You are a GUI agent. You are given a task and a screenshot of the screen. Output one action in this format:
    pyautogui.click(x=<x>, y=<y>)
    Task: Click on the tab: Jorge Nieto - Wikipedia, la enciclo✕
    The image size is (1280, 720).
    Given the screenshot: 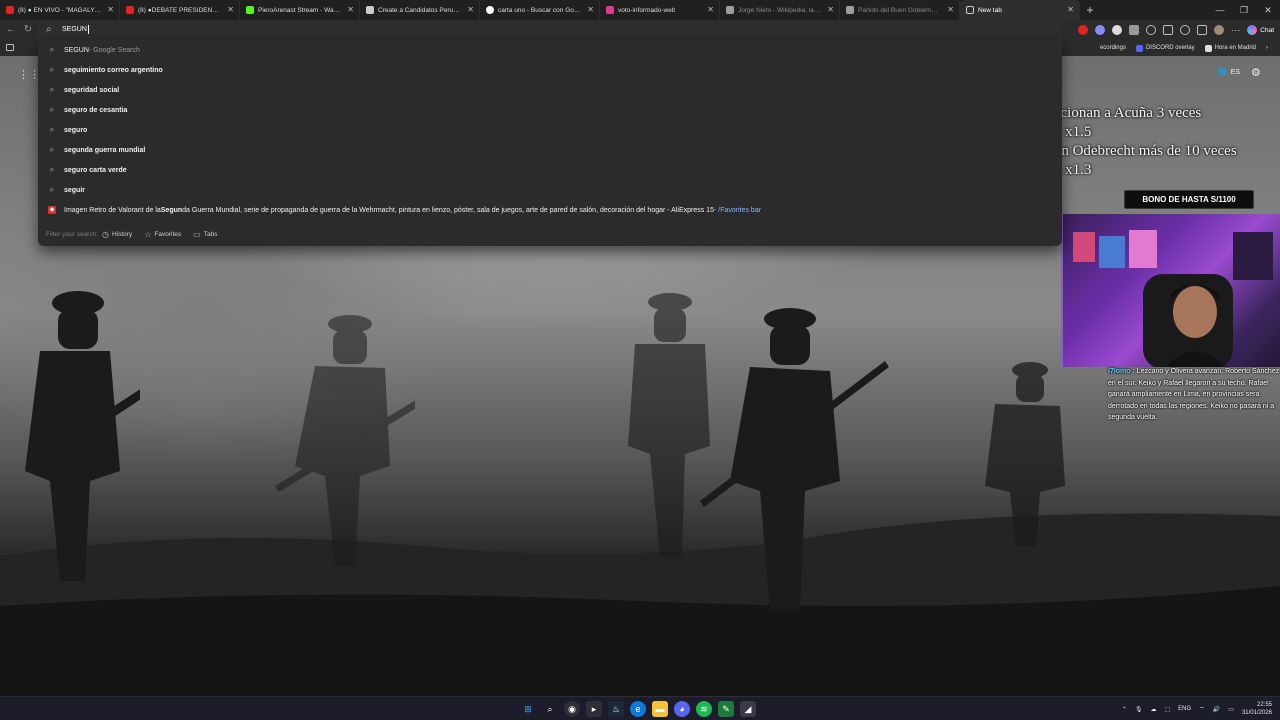 What is the action you would take?
    pyautogui.click(x=780, y=10)
    